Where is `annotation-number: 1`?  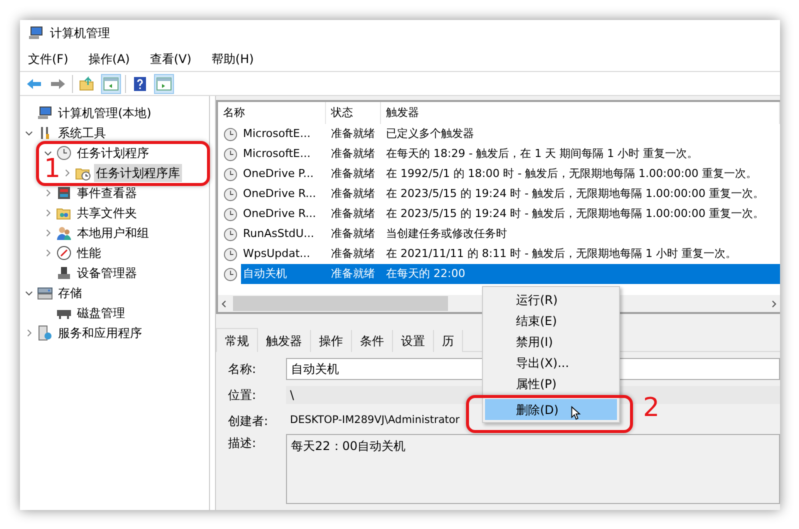 annotation-number: 1 is located at coordinates (52, 169).